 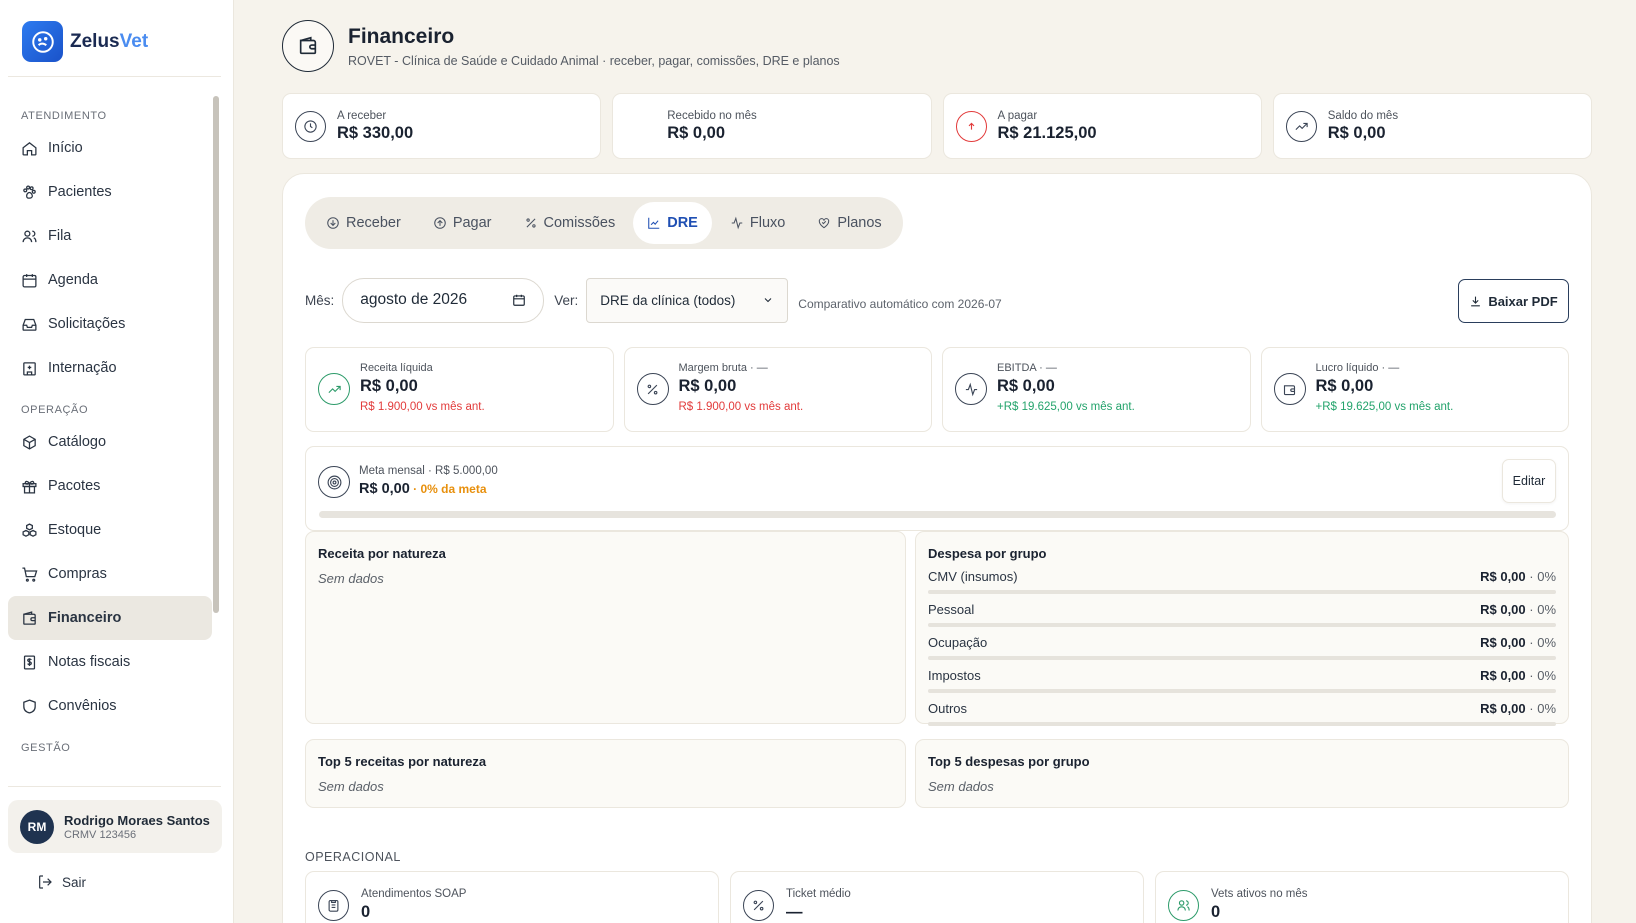 What do you see at coordinates (443, 300) in the screenshot?
I see `month-picker: agosto de 2026` at bounding box center [443, 300].